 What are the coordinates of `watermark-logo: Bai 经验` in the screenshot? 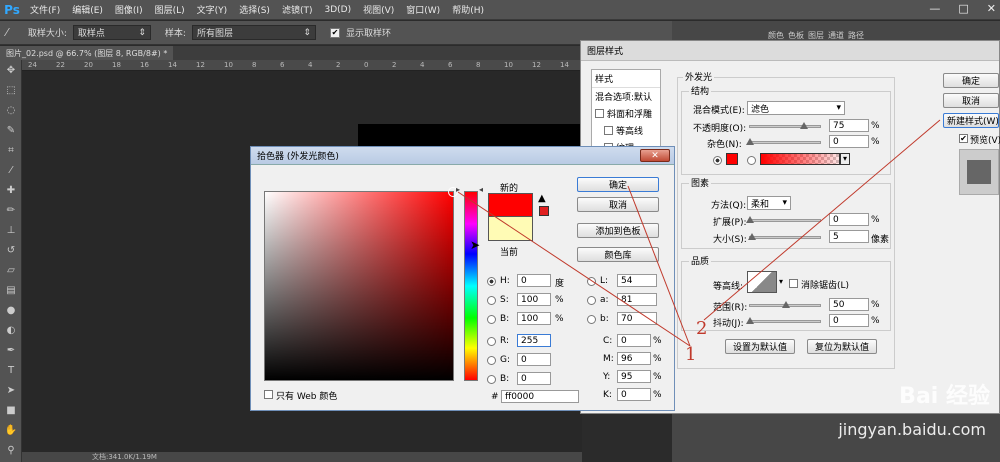 It's located at (944, 396).